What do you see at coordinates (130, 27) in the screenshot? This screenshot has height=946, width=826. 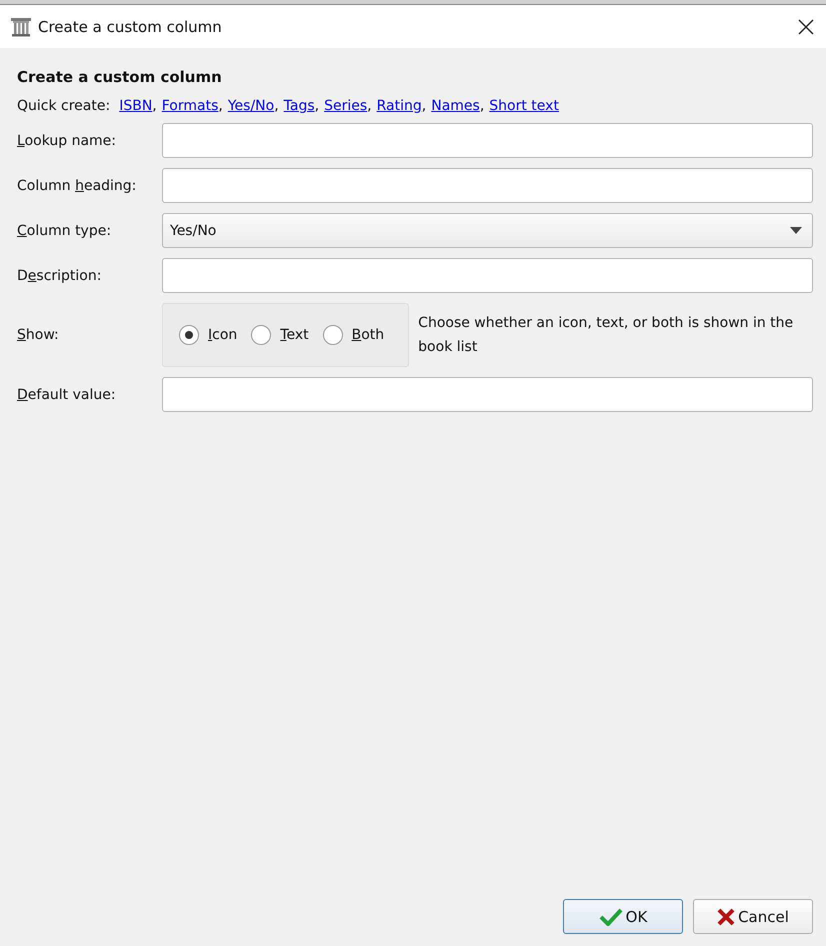 I see `window-title: Create a custom column` at bounding box center [130, 27].